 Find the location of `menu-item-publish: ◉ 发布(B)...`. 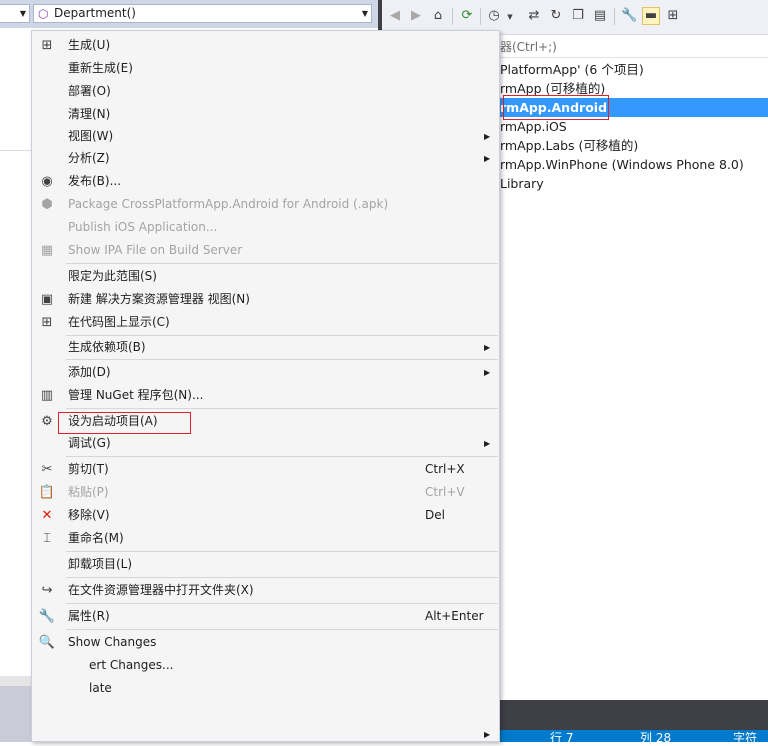

menu-item-publish: ◉ 发布(B)... is located at coordinates (265, 181).